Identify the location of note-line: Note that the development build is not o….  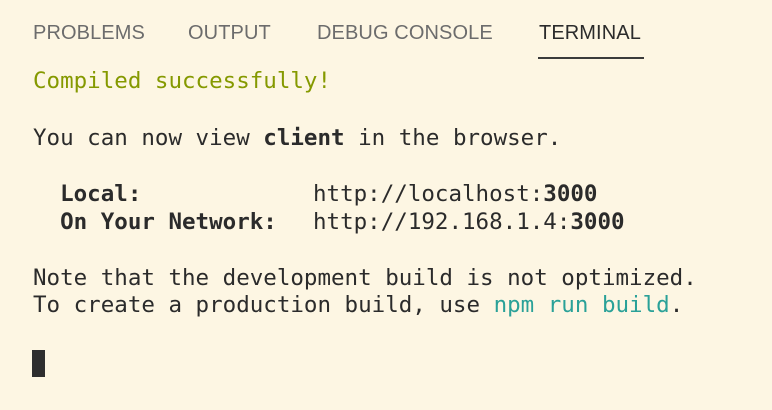
(365, 278).